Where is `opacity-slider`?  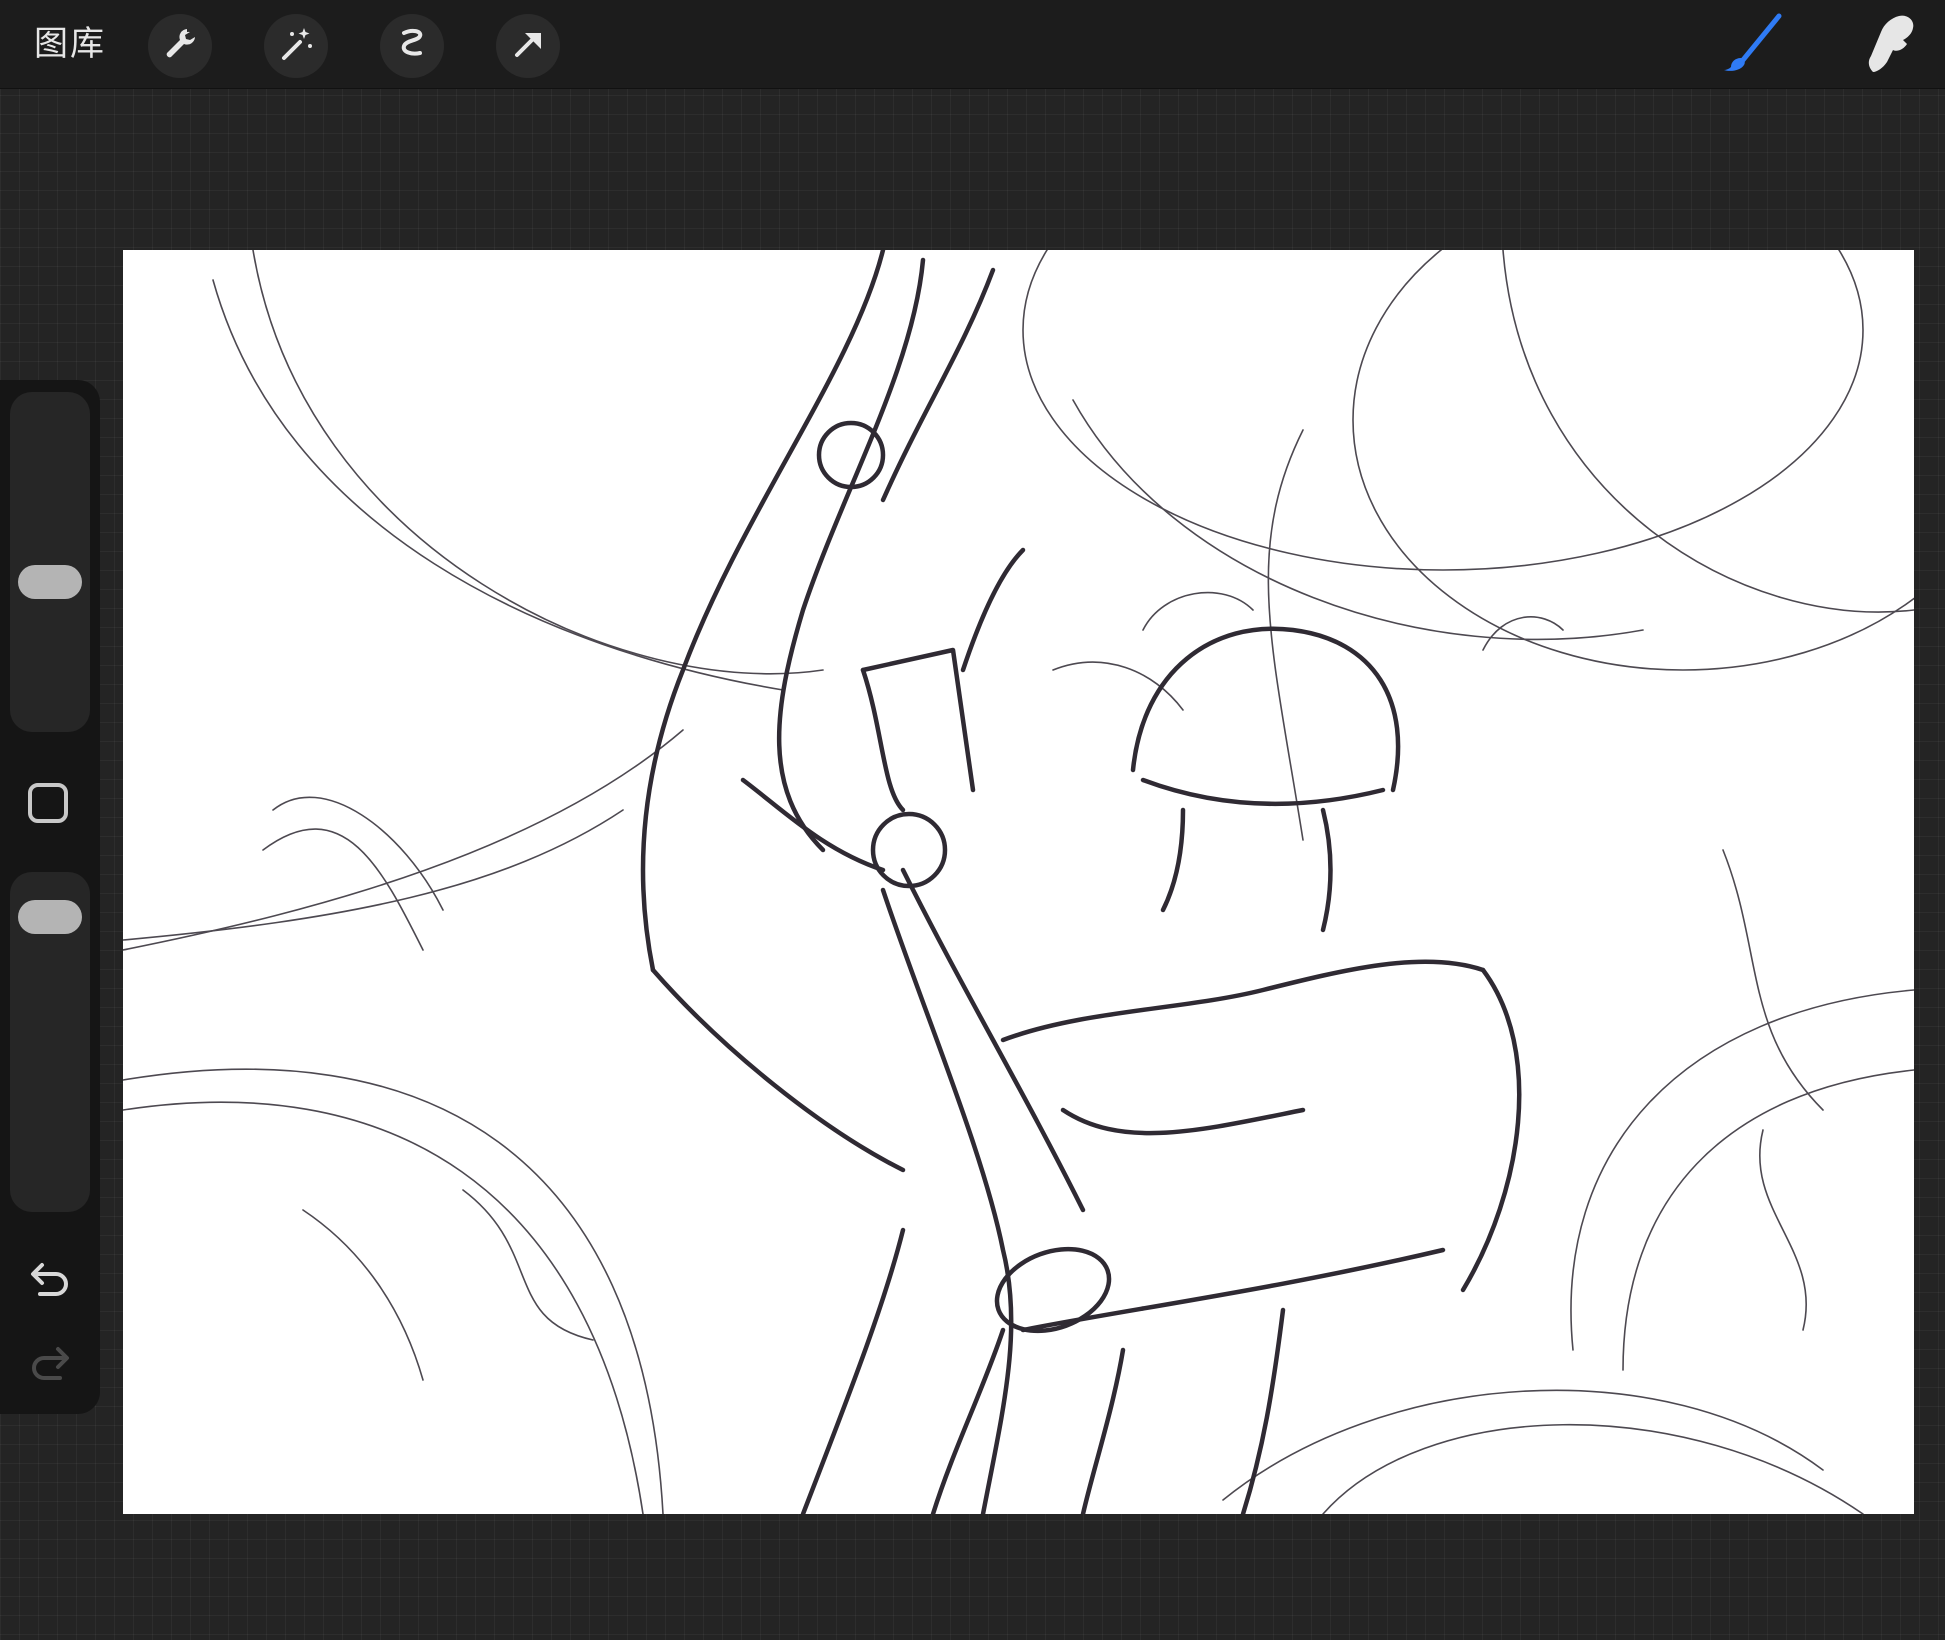 opacity-slider is located at coordinates (50, 1042).